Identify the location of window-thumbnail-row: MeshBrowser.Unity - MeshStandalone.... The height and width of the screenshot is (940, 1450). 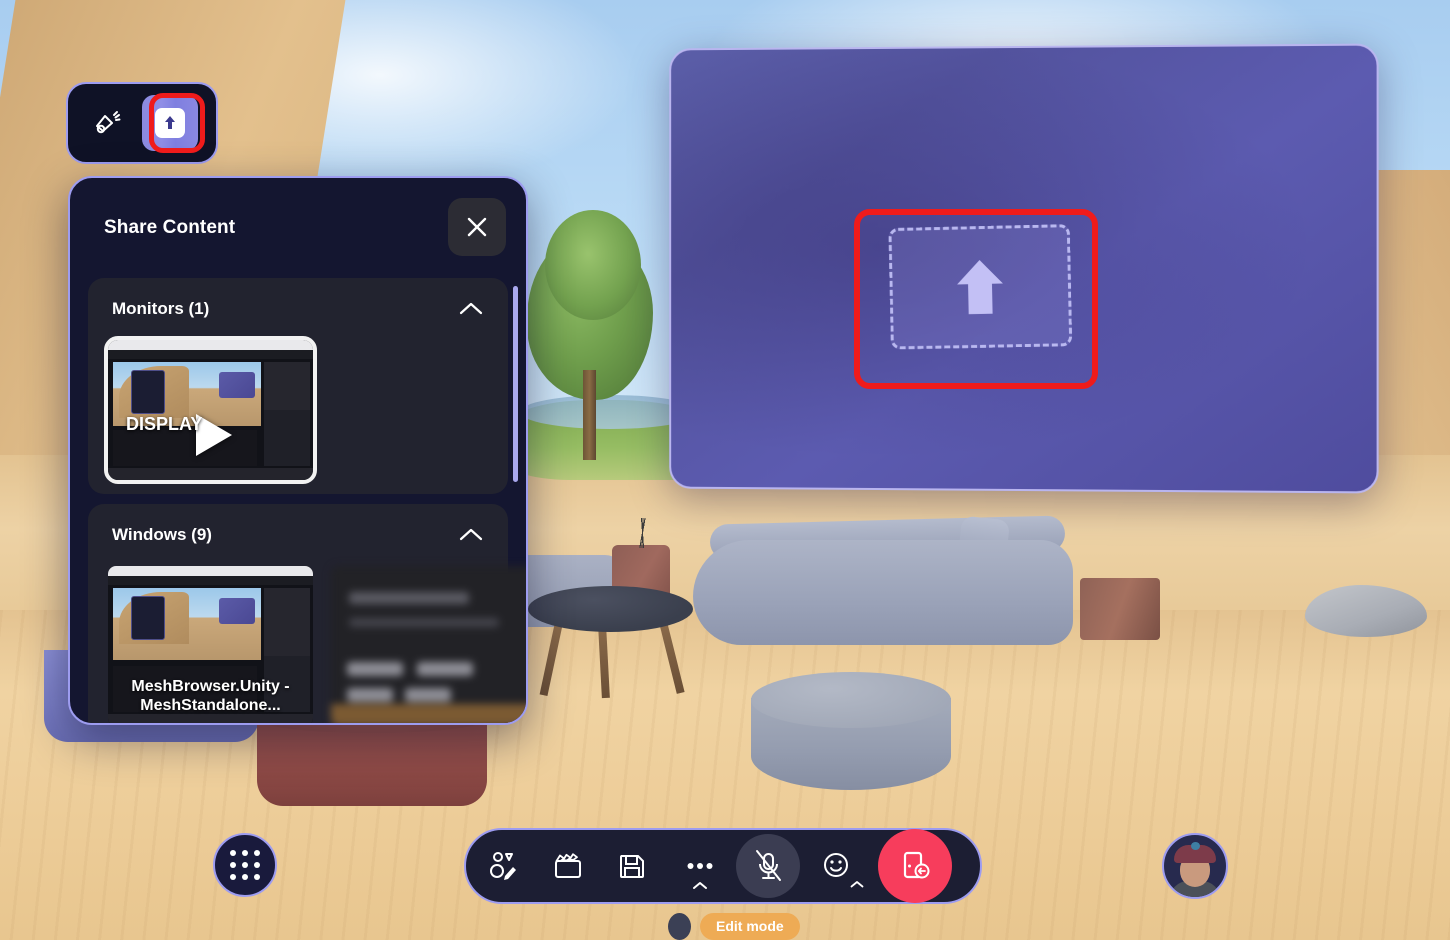
(307, 644).